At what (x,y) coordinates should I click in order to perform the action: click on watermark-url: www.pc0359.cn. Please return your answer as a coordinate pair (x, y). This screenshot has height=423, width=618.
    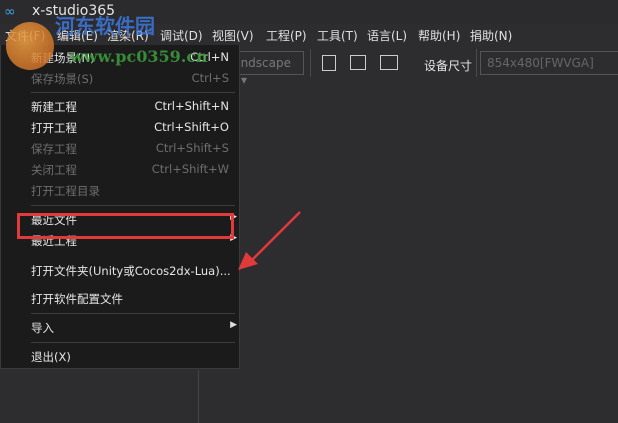
    Looking at the image, I should click on (139, 56).